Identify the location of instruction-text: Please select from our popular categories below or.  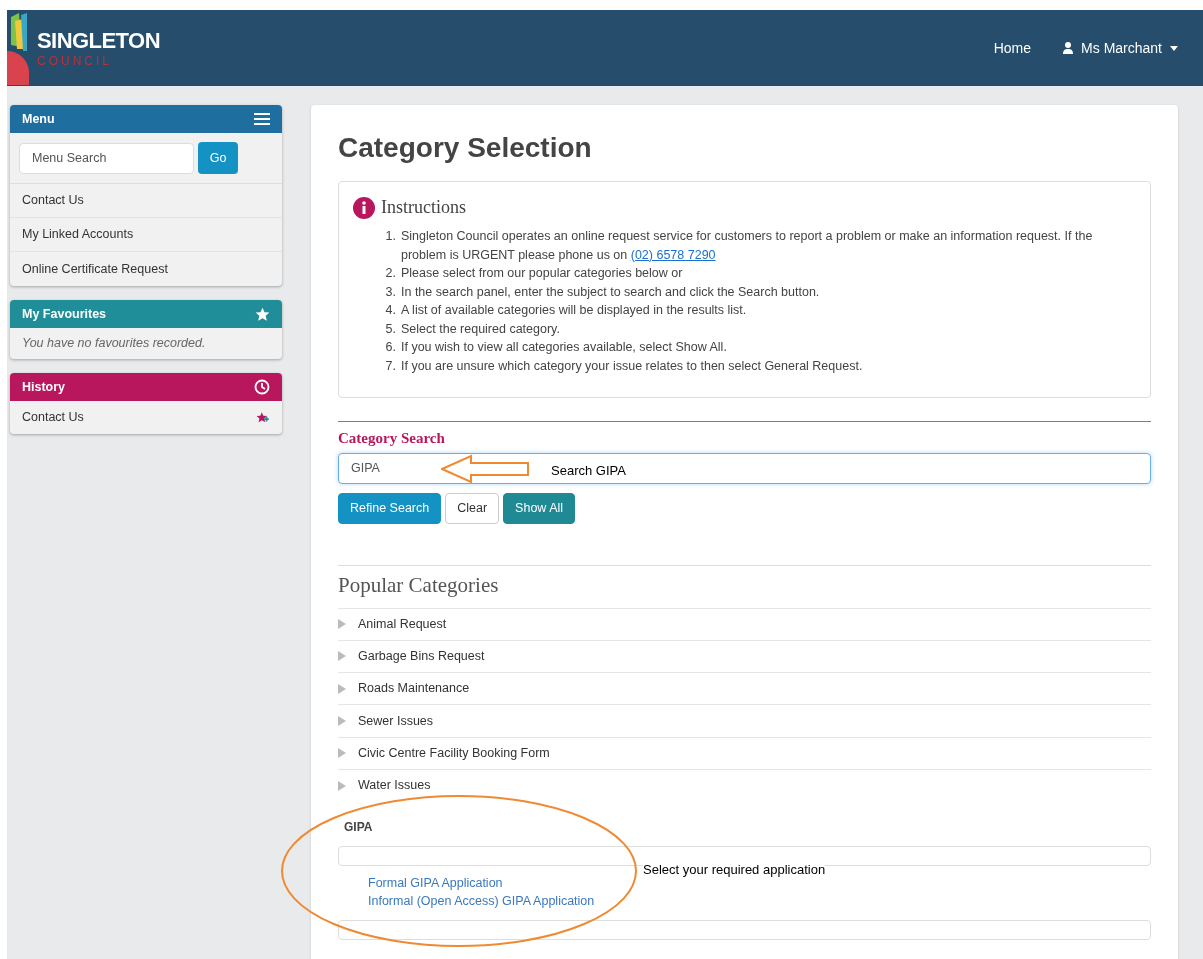
(542, 273).